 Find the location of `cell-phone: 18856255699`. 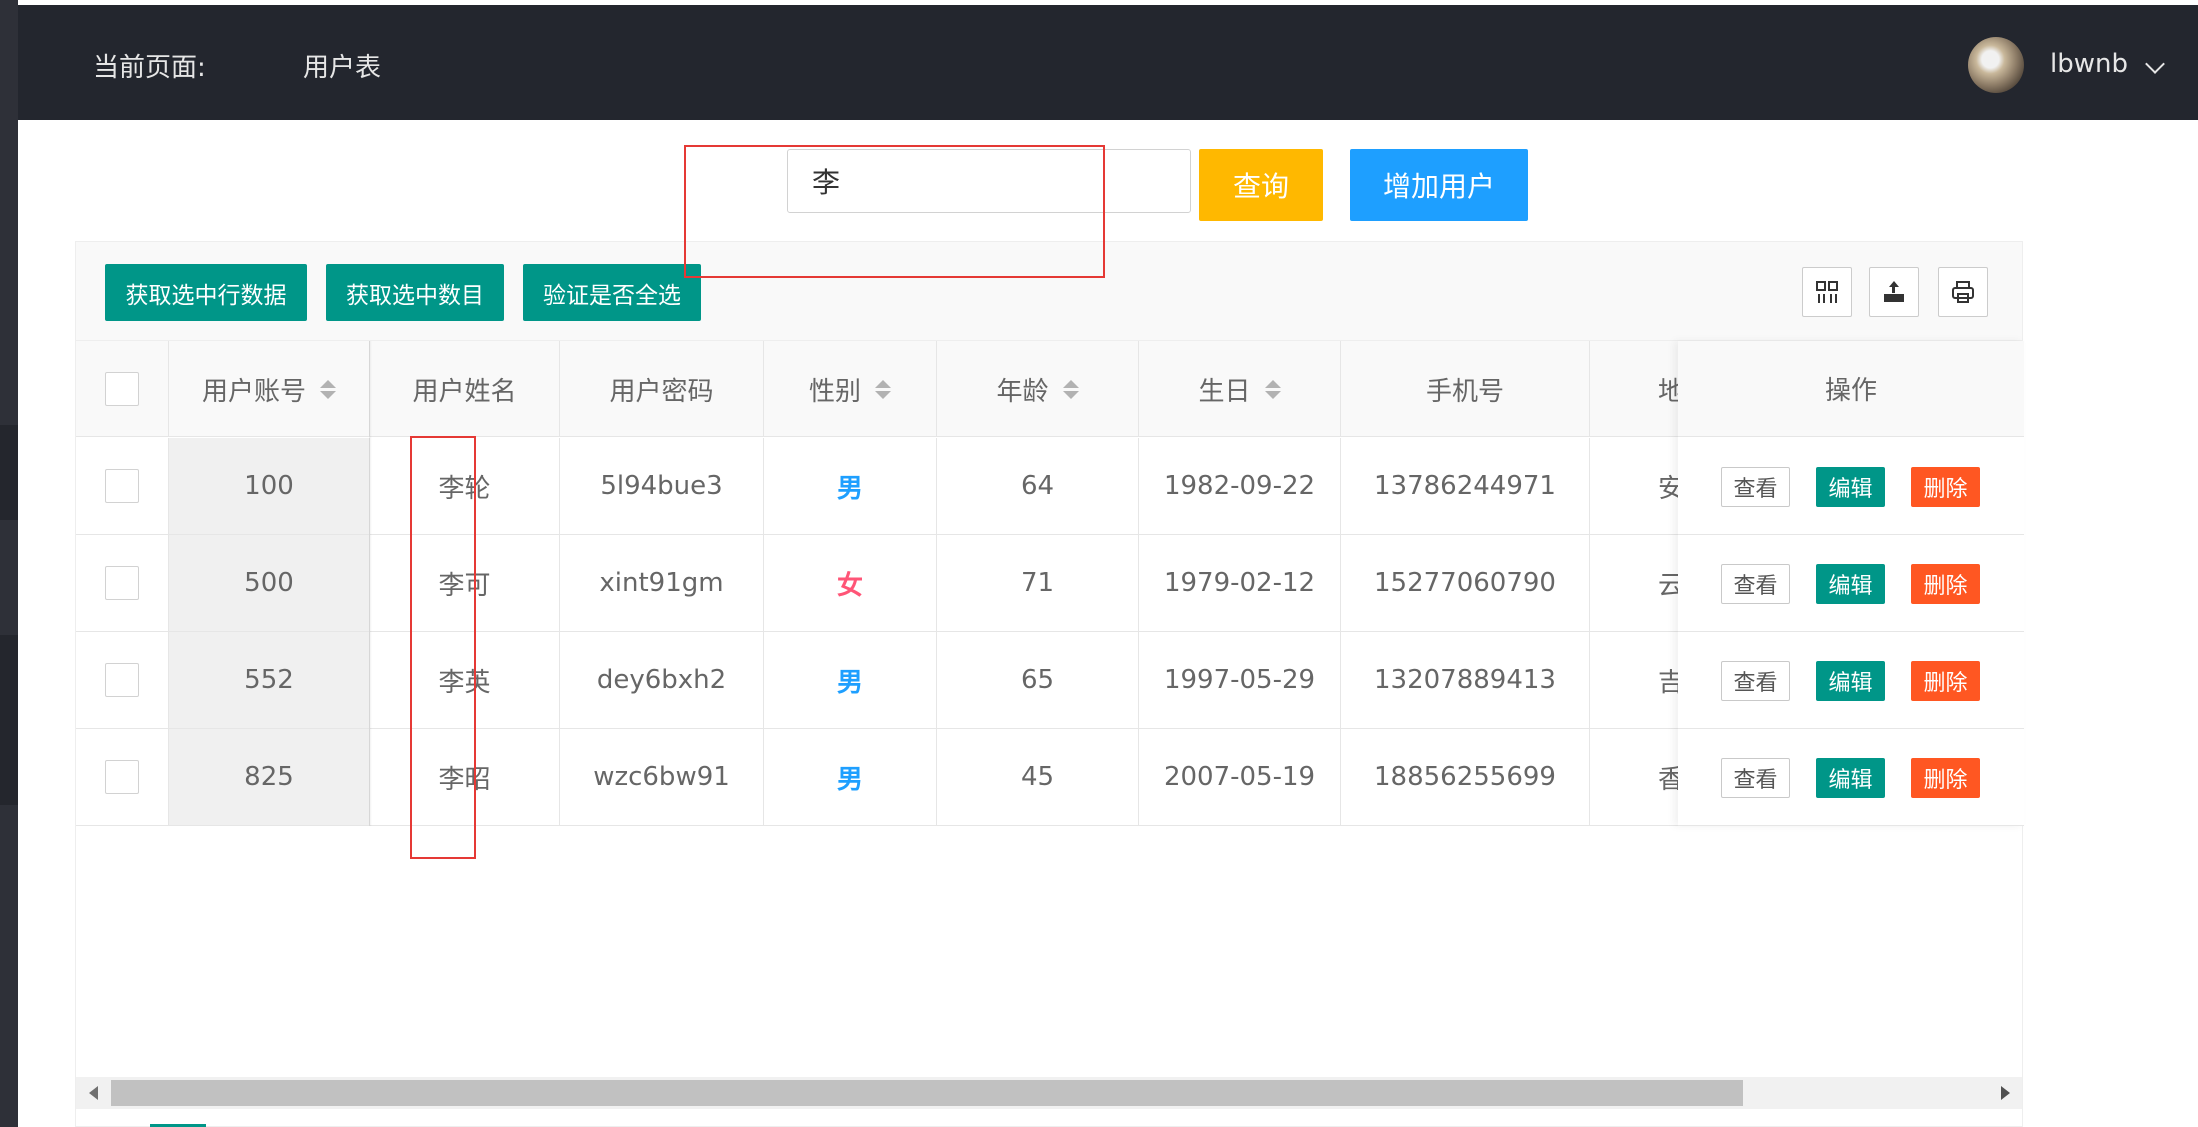

cell-phone: 18856255699 is located at coordinates (1465, 777).